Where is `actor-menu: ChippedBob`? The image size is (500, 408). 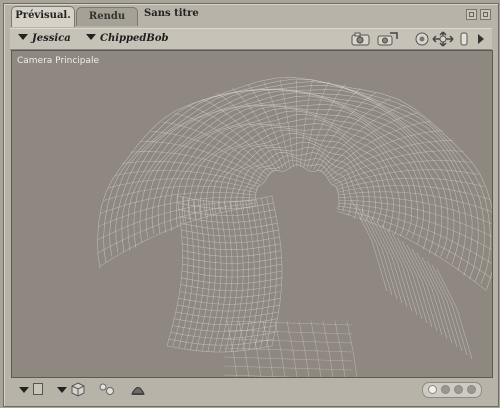
actor-menu: ChippedBob is located at coordinates (127, 39).